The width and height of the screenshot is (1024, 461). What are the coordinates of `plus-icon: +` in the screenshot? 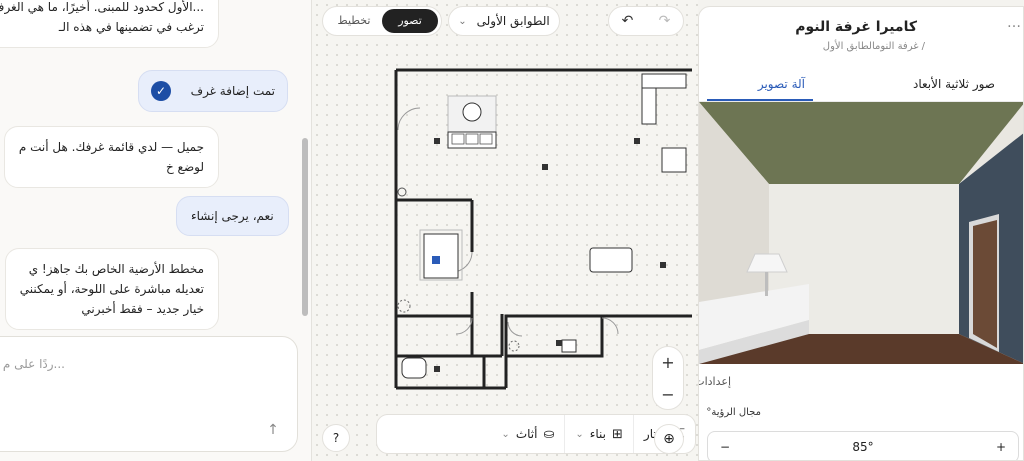 It's located at (1001, 447).